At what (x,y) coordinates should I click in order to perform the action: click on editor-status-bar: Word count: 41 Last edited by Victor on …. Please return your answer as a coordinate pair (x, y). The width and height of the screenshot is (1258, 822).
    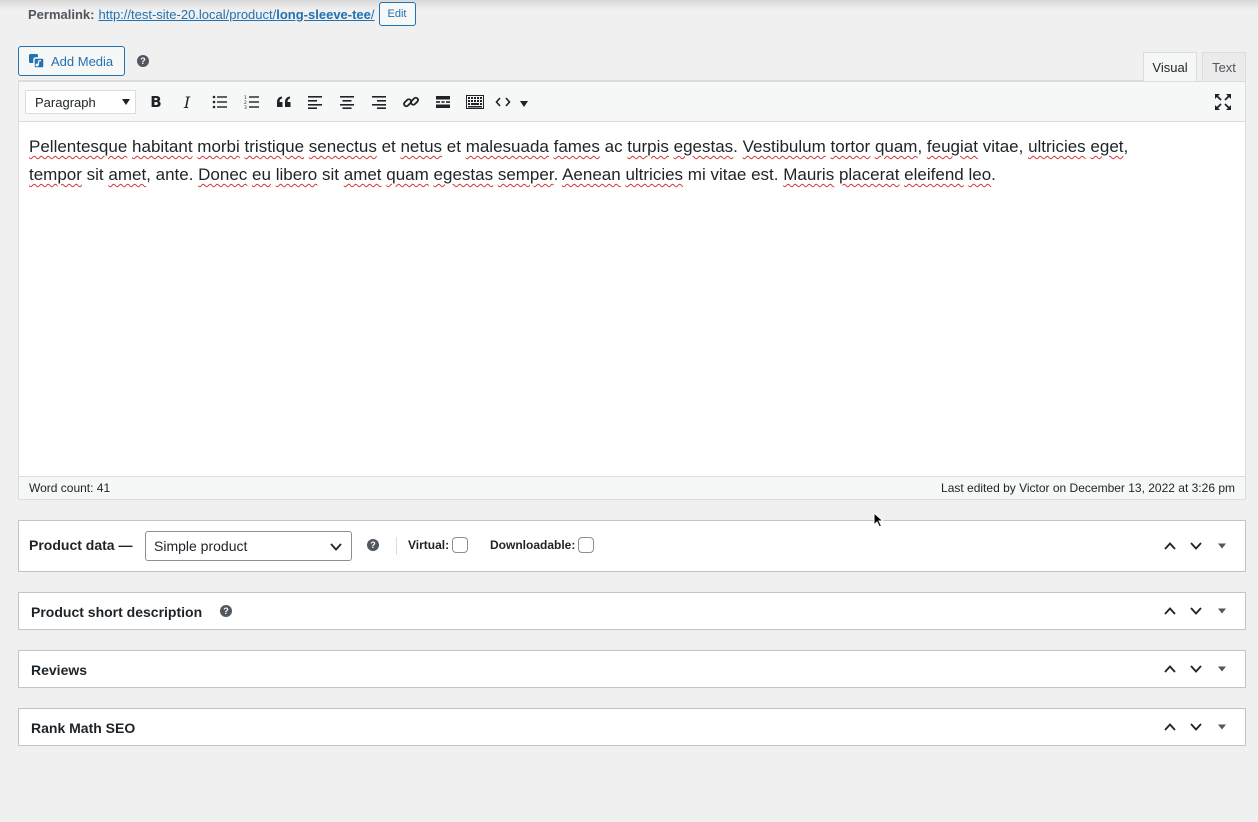
    Looking at the image, I should click on (632, 487).